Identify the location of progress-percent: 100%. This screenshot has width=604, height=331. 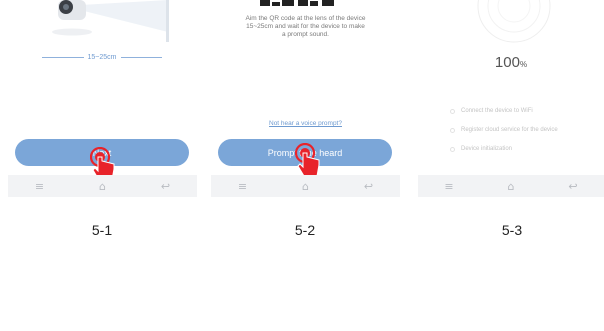
(511, 62).